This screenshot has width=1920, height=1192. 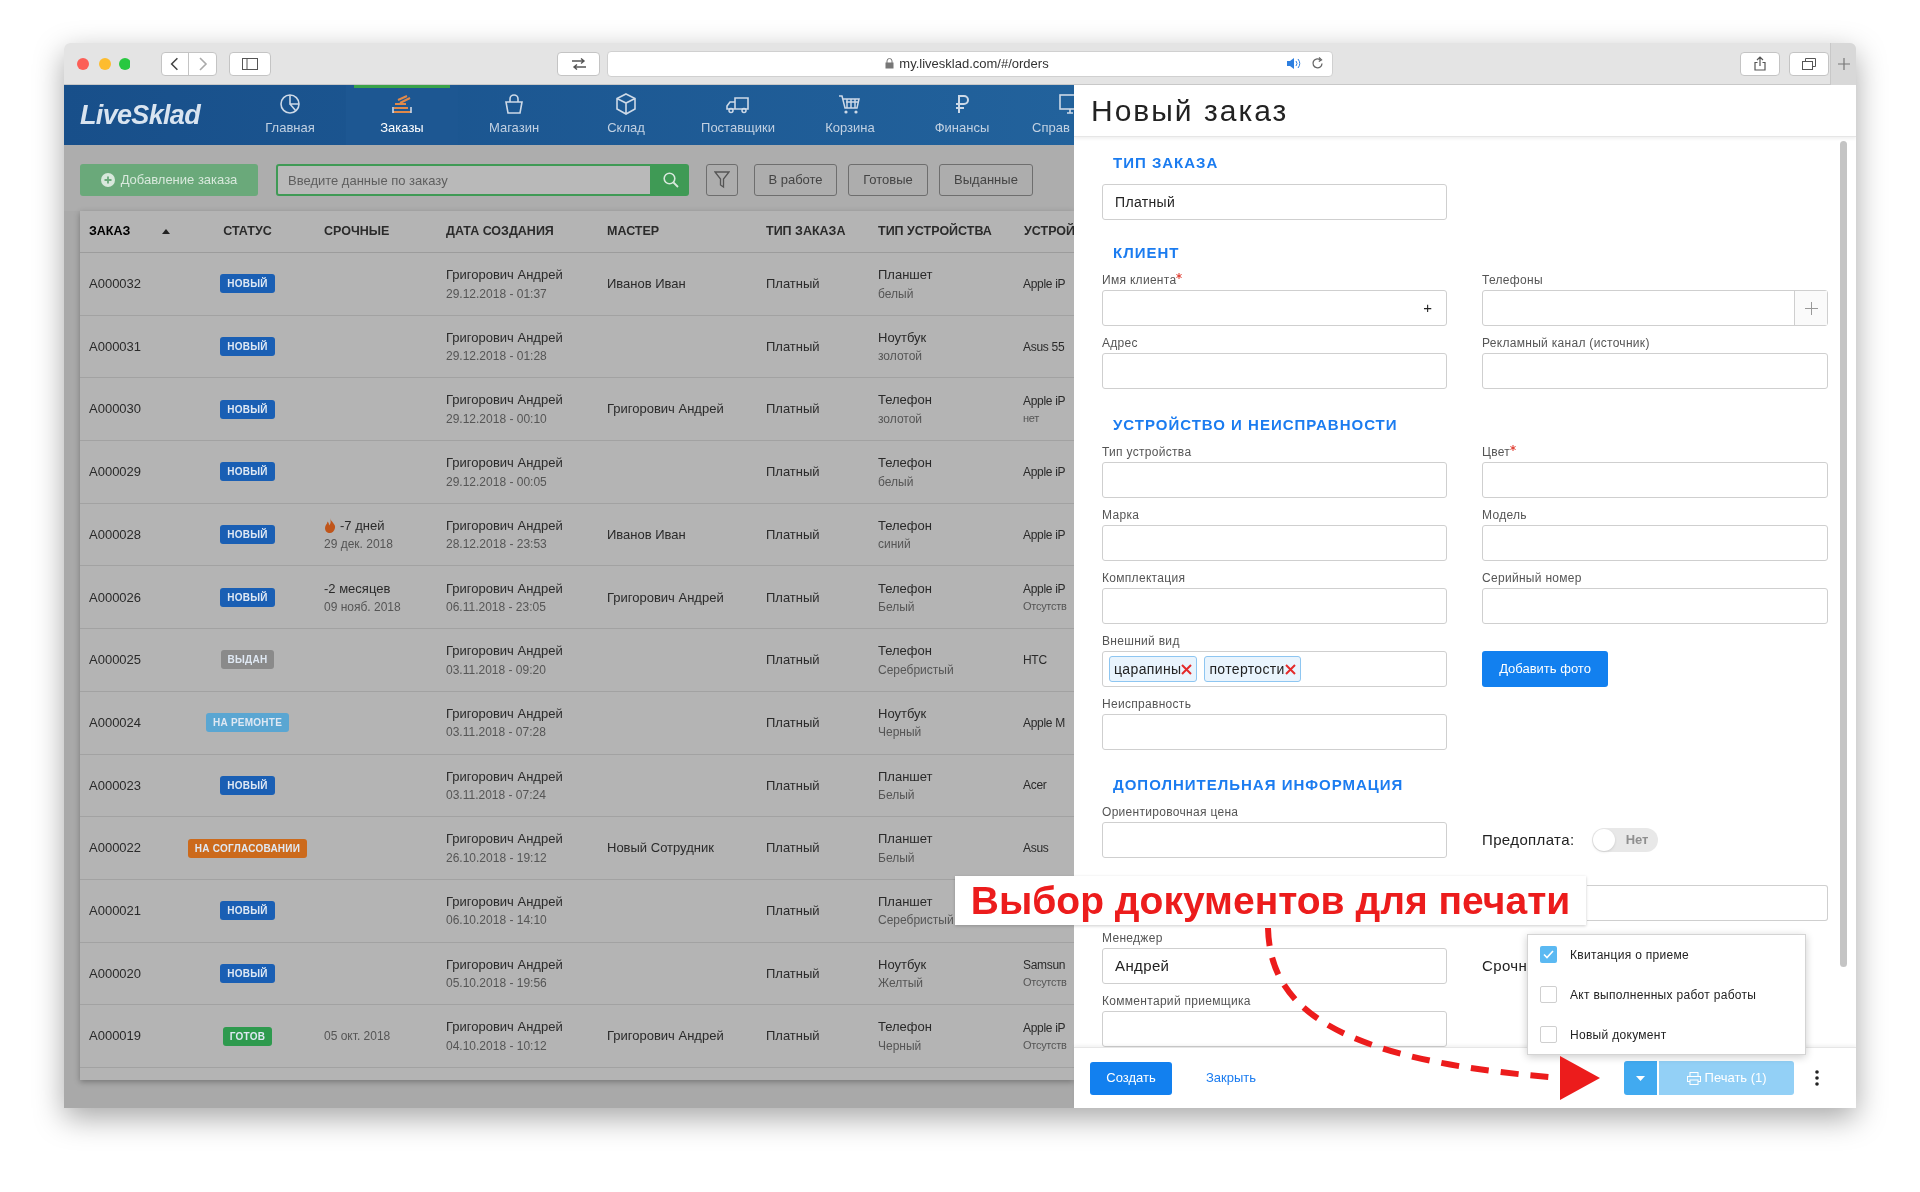 What do you see at coordinates (935, 231) in the screenshot?
I see `column-header: ТИП УСТРОЙСТВА` at bounding box center [935, 231].